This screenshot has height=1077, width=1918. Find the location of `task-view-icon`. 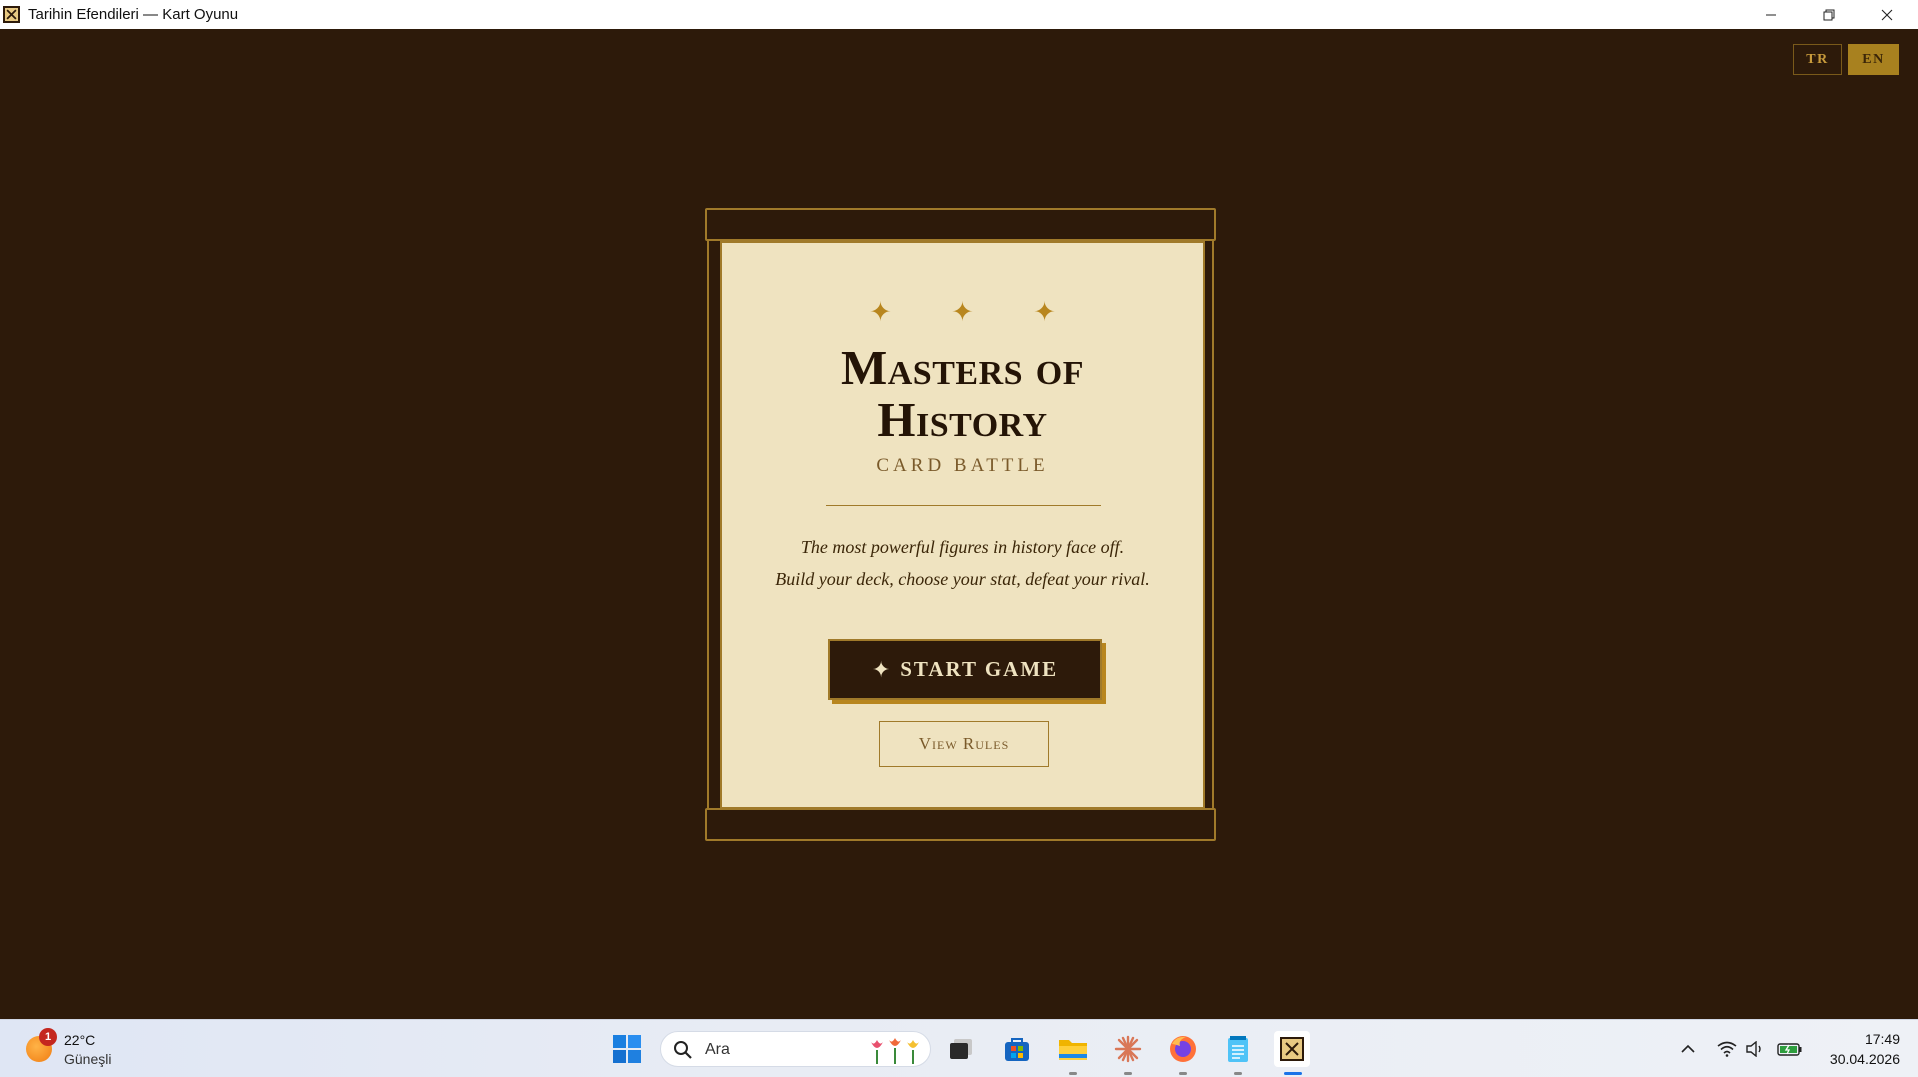

task-view-icon is located at coordinates (961, 1049).